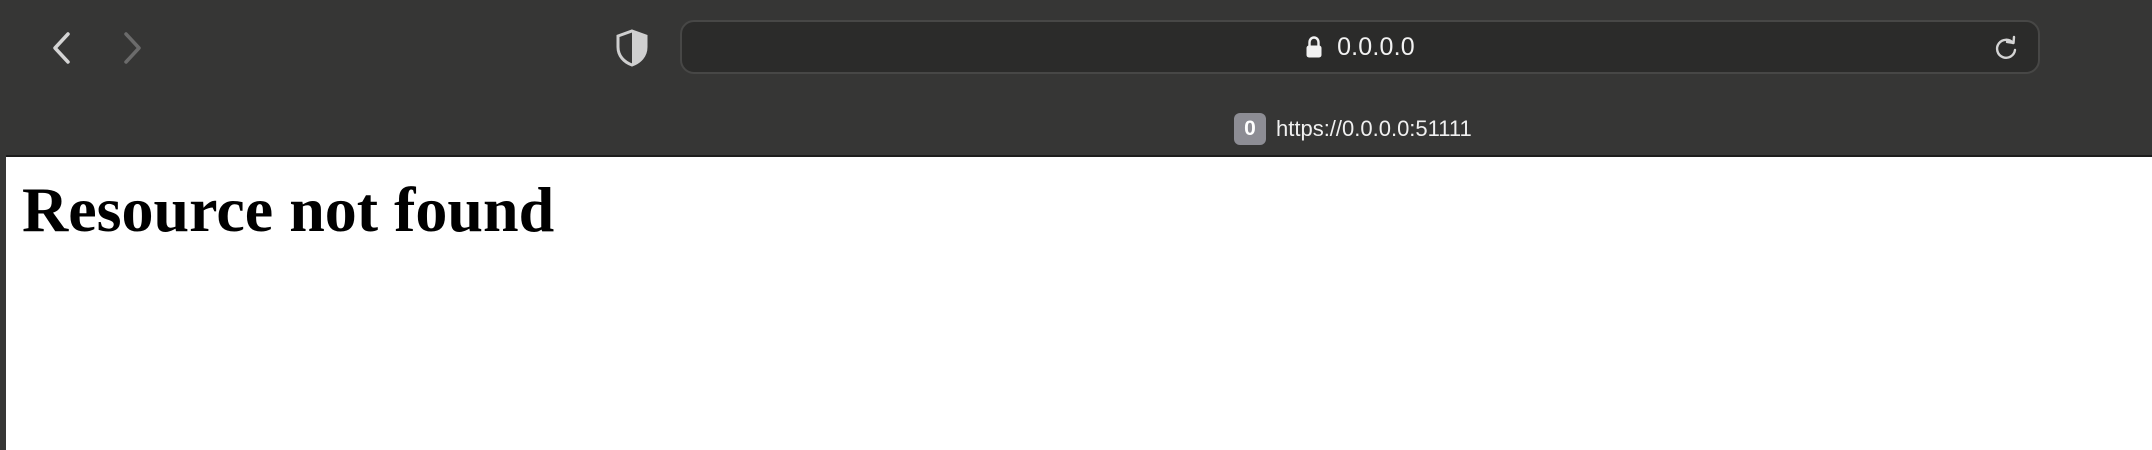  What do you see at coordinates (1376, 46) in the screenshot?
I see `address-text: 0.0.0.0` at bounding box center [1376, 46].